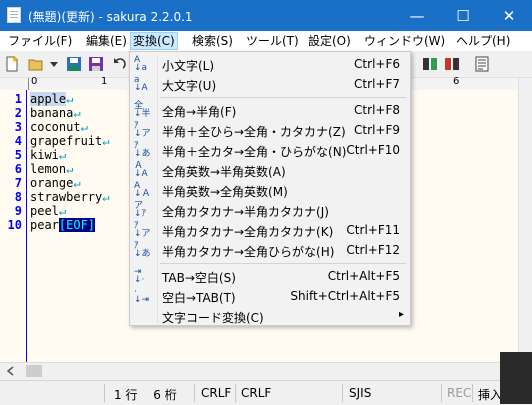  I want to click on line-text: grapefruit, so click(66, 141).